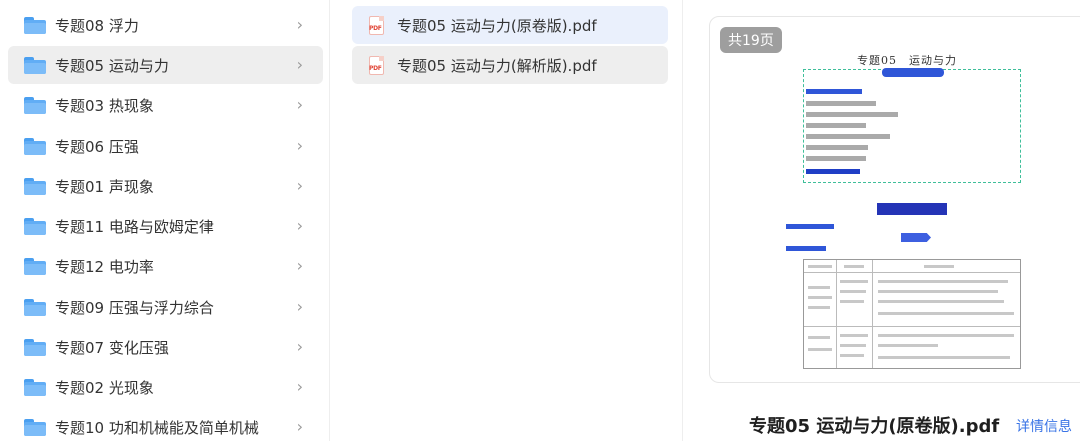  Describe the element at coordinates (912, 125) in the screenshot. I see `toc-box` at that location.